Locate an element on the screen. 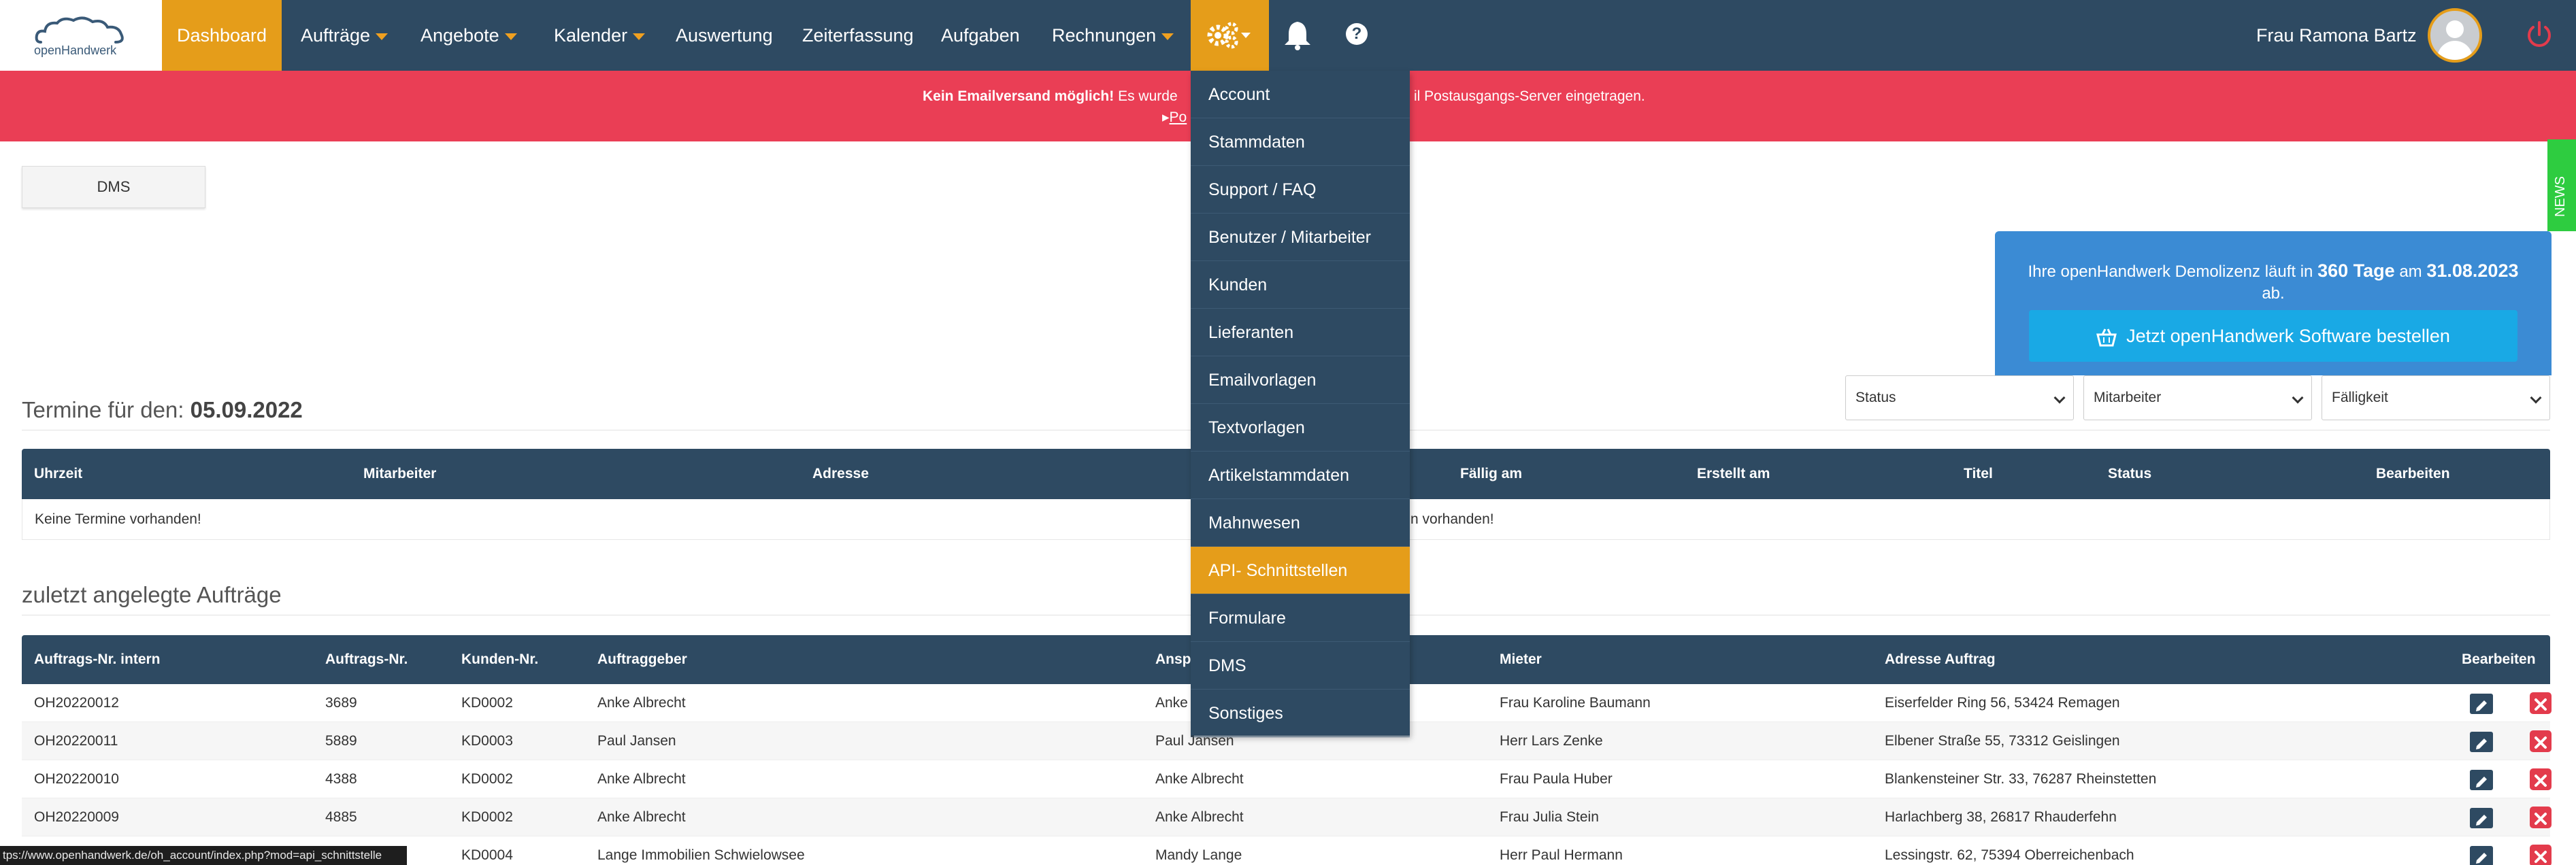 The height and width of the screenshot is (865, 2576). dropdown-item-textvorlagen: Textvorlagen is located at coordinates (1300, 428).